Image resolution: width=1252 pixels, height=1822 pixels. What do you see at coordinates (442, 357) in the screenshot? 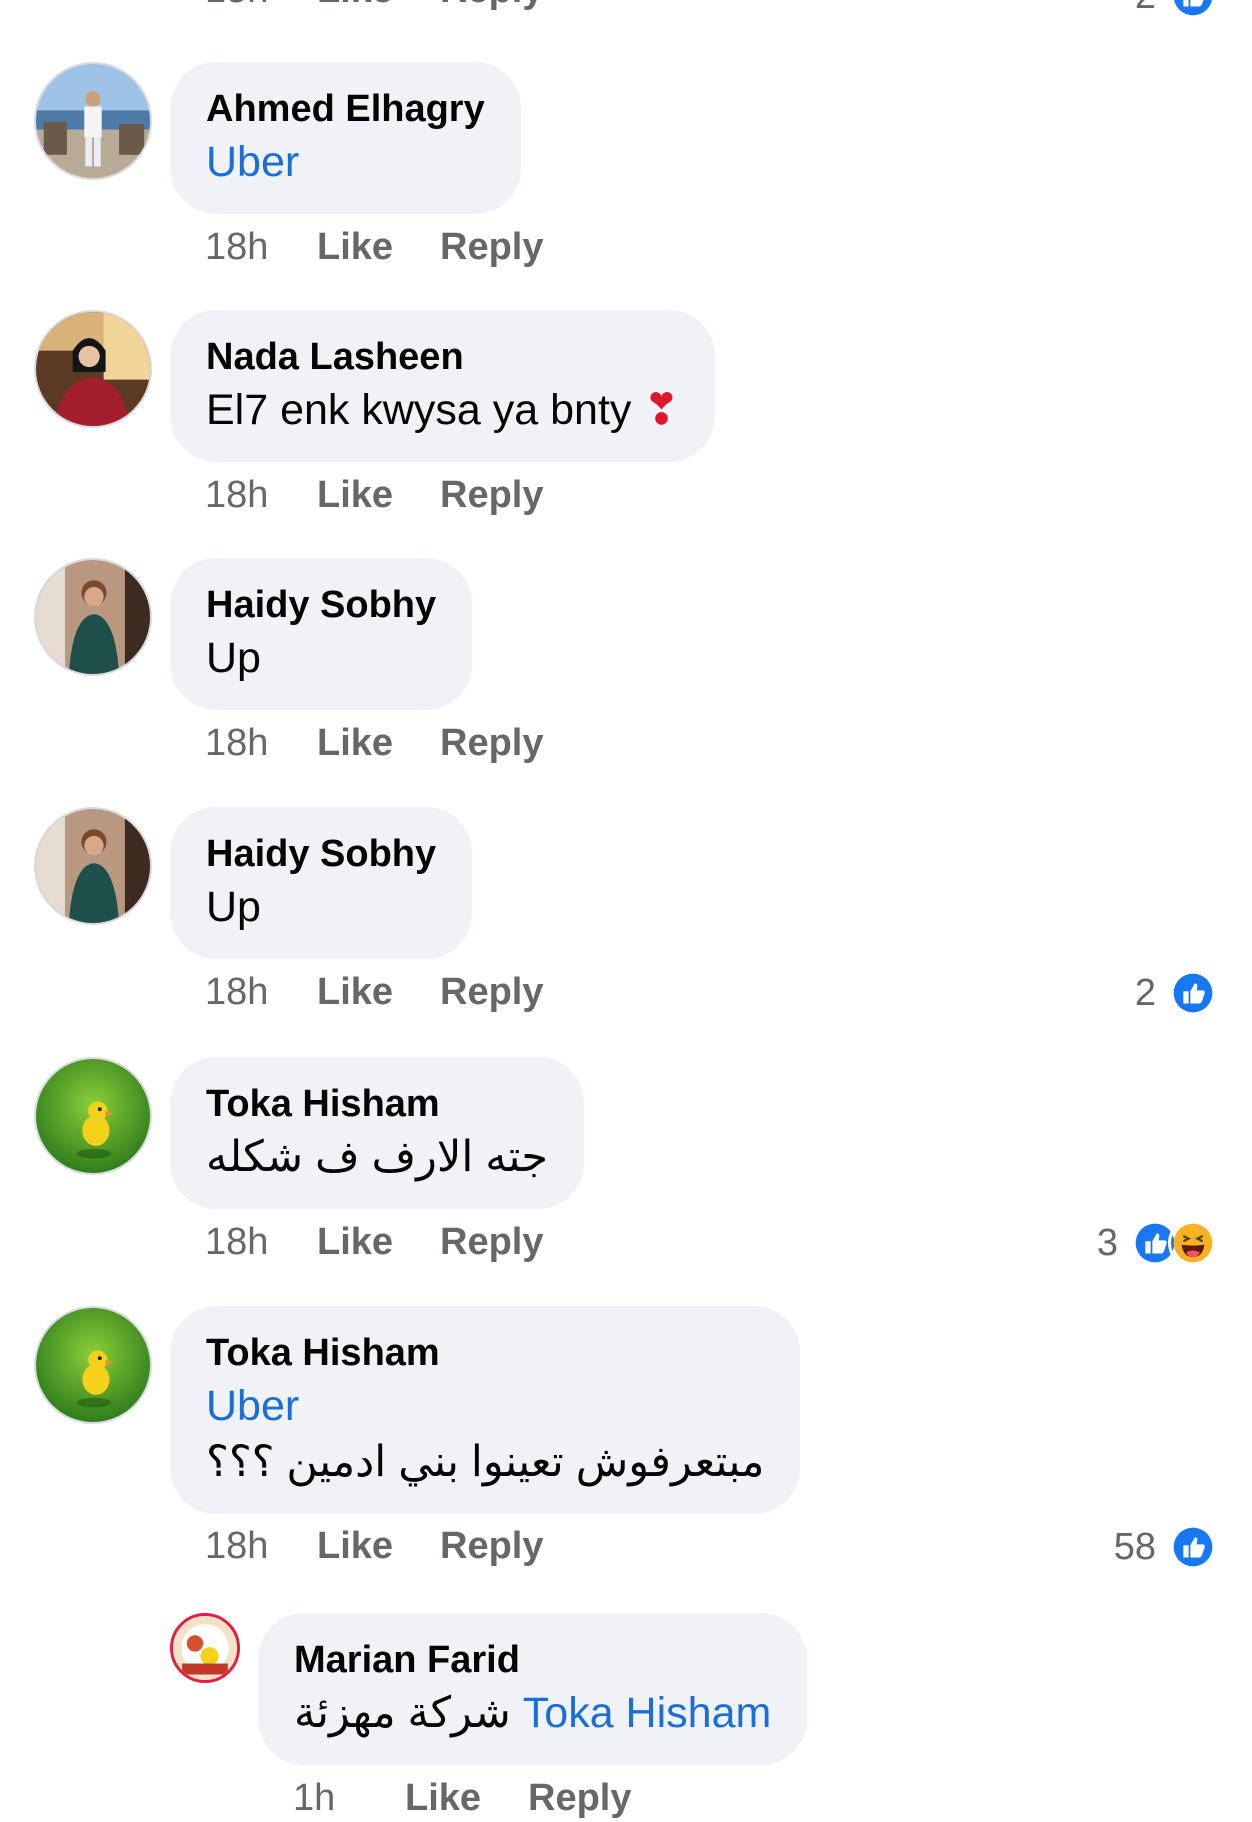
I see `comment-author: Nada Lasheen` at bounding box center [442, 357].